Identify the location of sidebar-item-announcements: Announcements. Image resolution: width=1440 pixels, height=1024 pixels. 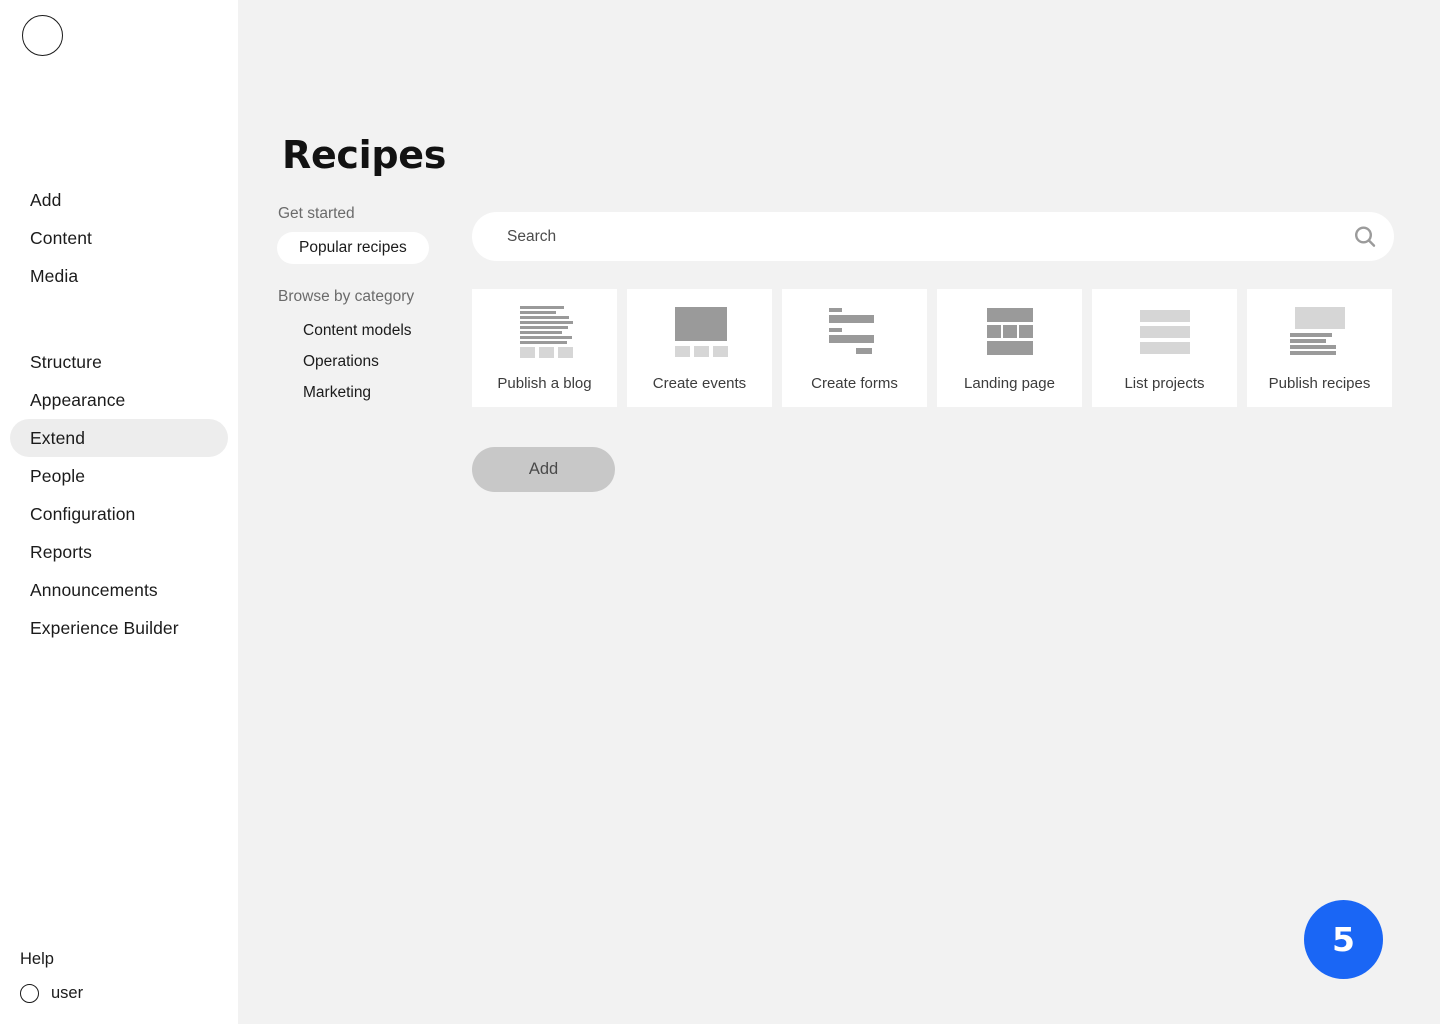
(119, 590).